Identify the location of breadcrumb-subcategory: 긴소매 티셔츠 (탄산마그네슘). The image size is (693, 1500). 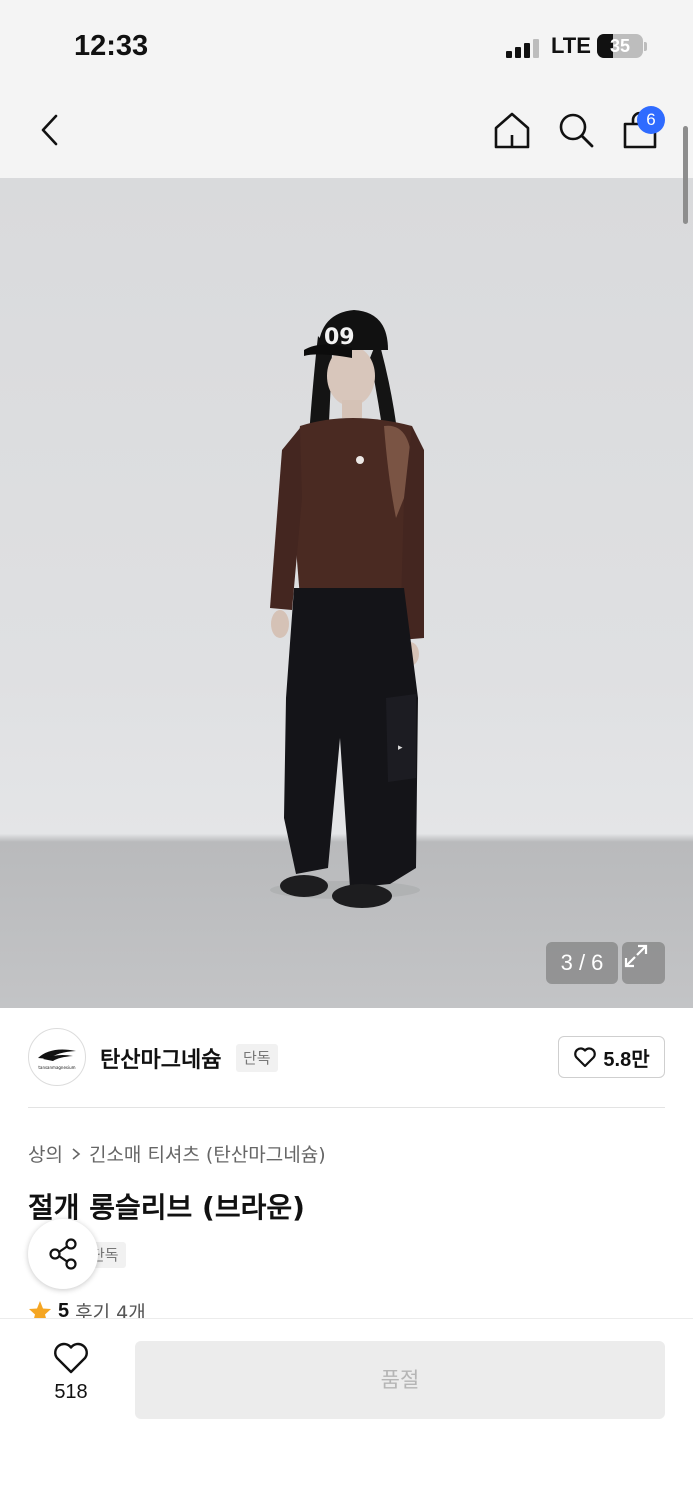
(207, 1153).